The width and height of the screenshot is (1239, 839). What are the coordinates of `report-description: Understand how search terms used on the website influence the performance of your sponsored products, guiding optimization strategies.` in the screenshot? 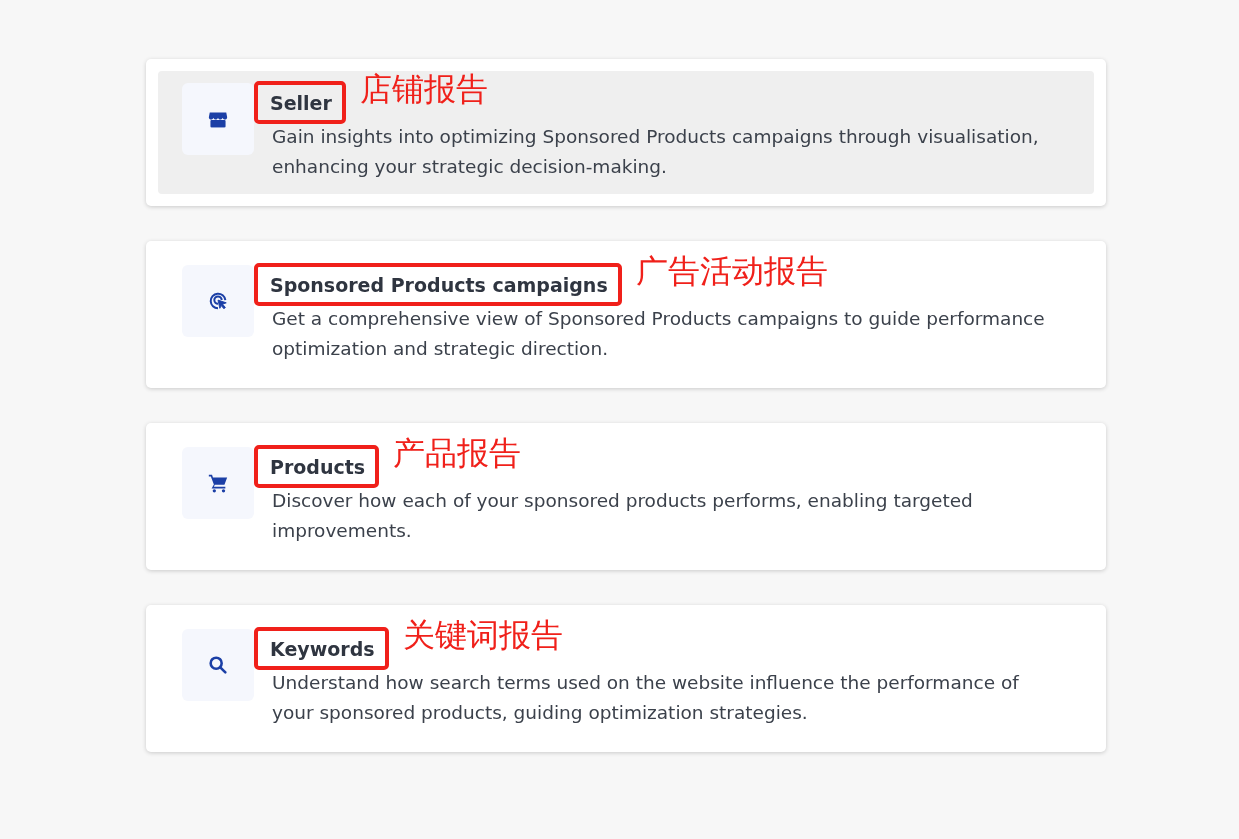 It's located at (646, 697).